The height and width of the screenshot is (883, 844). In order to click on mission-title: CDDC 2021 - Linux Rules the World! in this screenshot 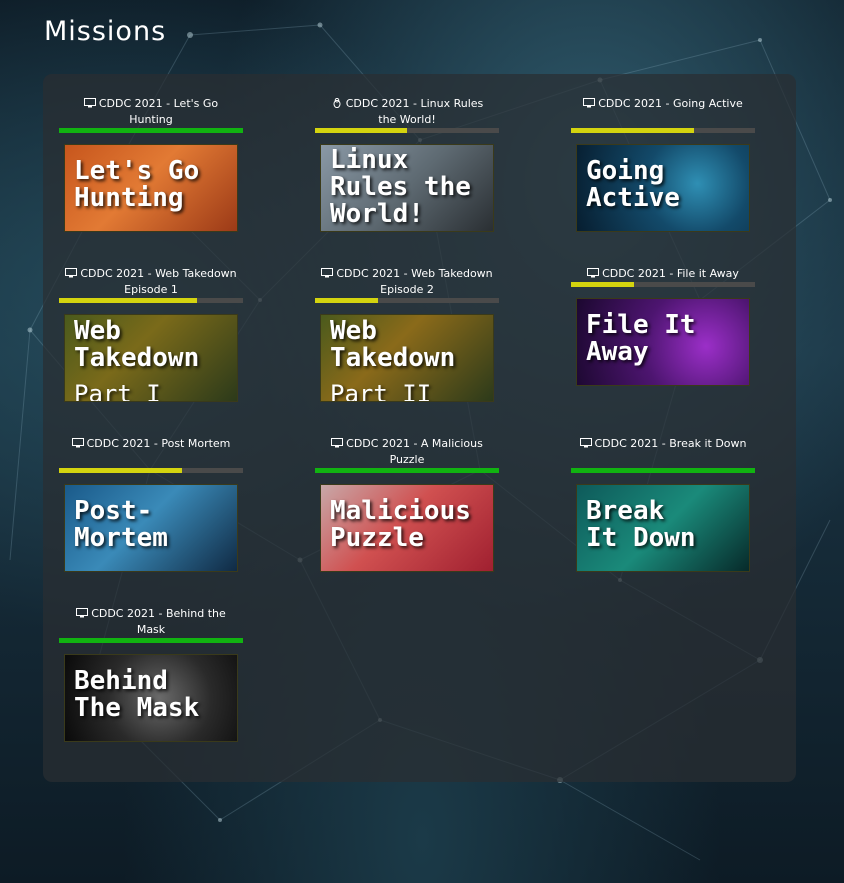, I will do `click(407, 111)`.